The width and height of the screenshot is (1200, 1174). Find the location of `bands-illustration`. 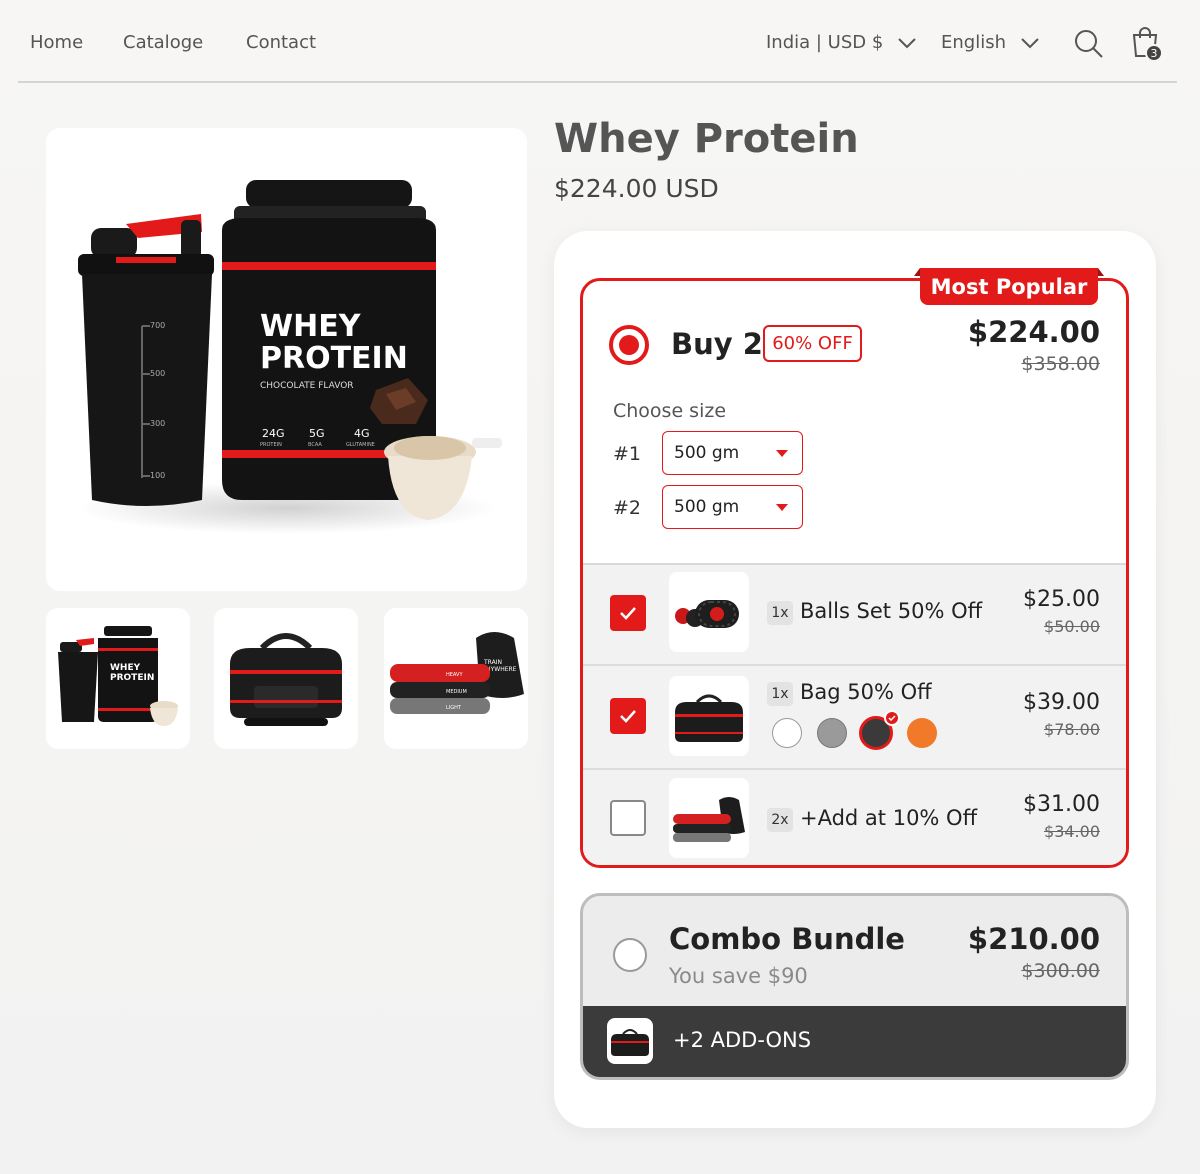

bands-illustration is located at coordinates (709, 819).